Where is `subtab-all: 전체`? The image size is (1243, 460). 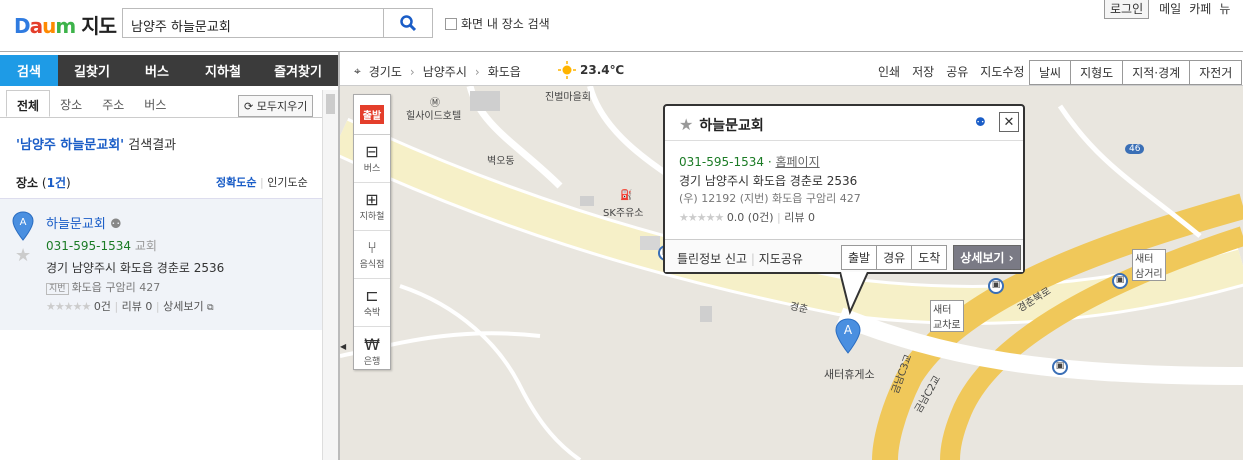 subtab-all: 전체 is located at coordinates (28, 103).